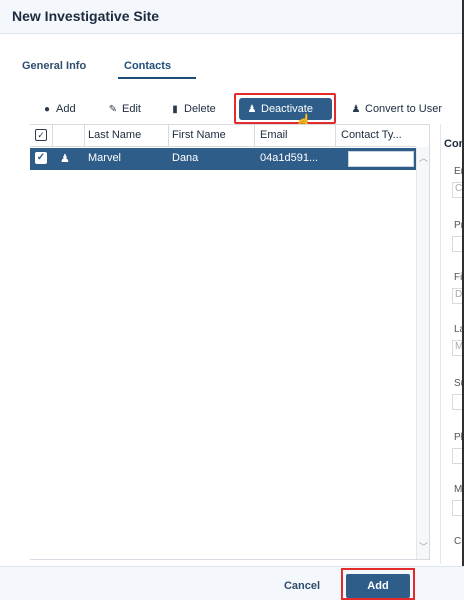  Describe the element at coordinates (185, 158) in the screenshot. I see `cell-first-name: Dana` at that location.